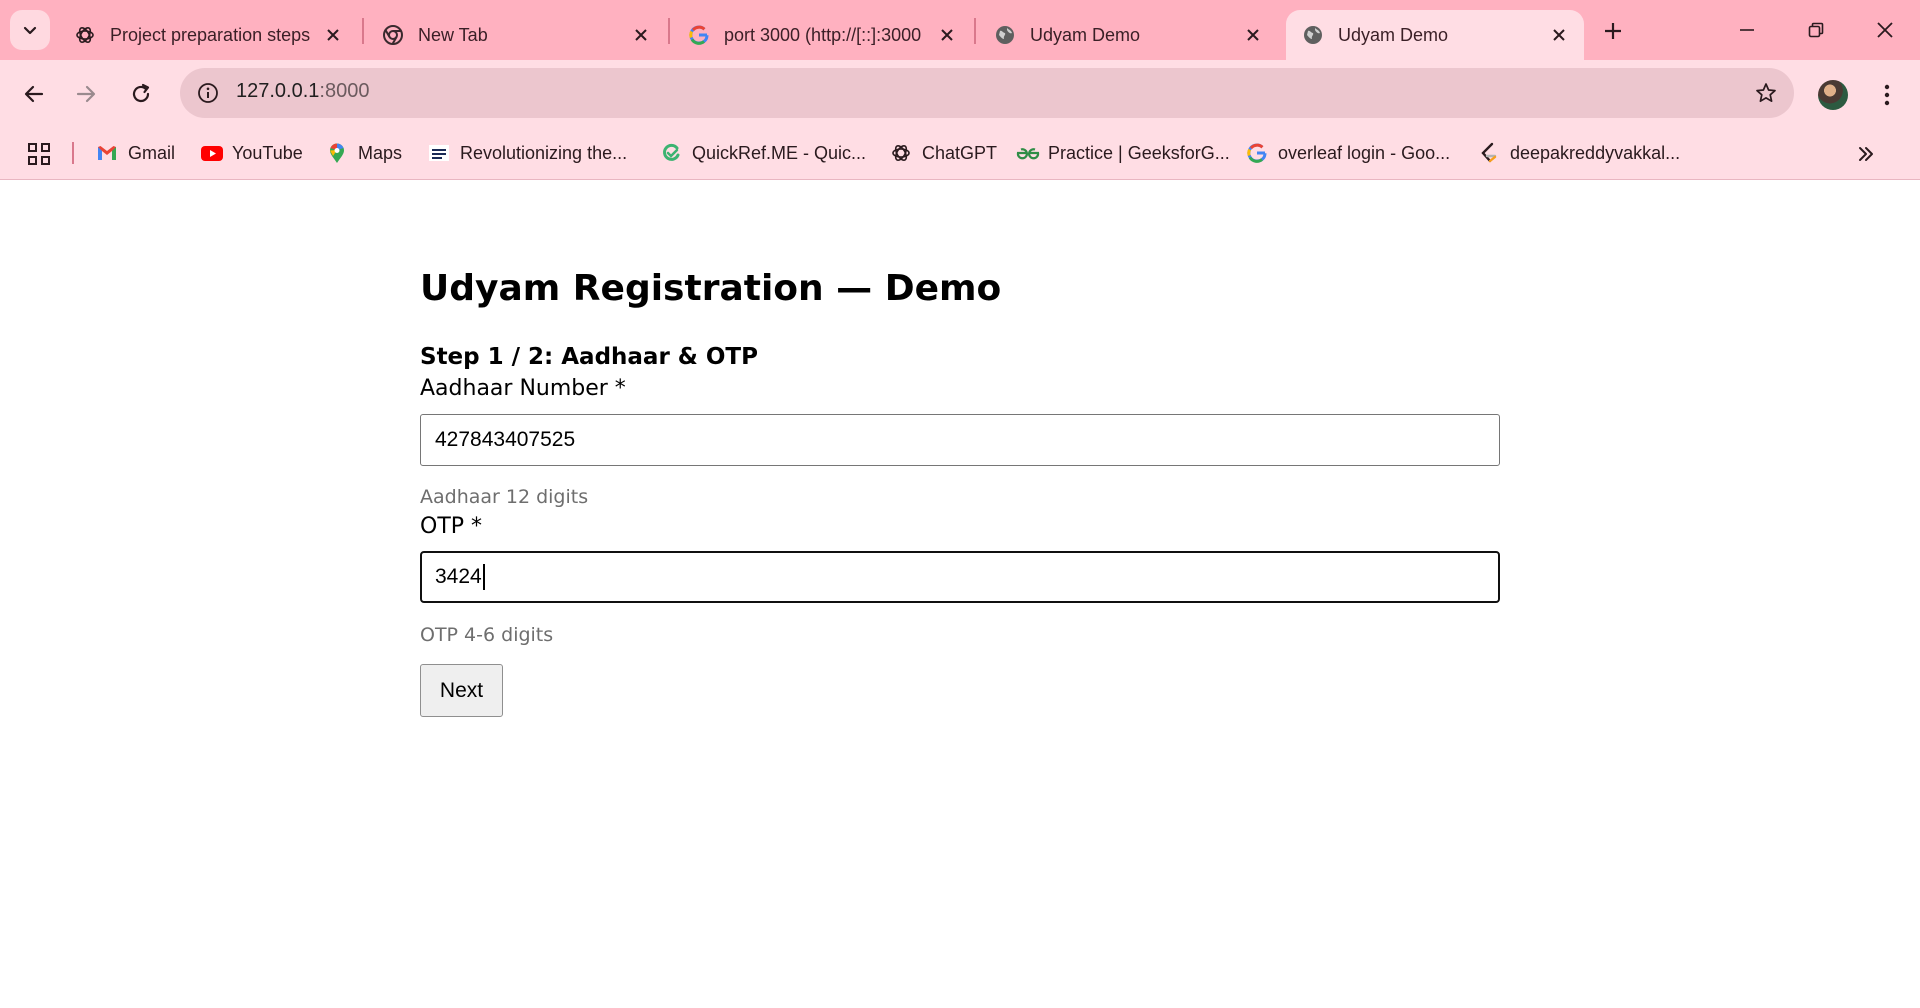 The height and width of the screenshot is (1008, 1920). I want to click on youtube-icon, so click(211, 153).